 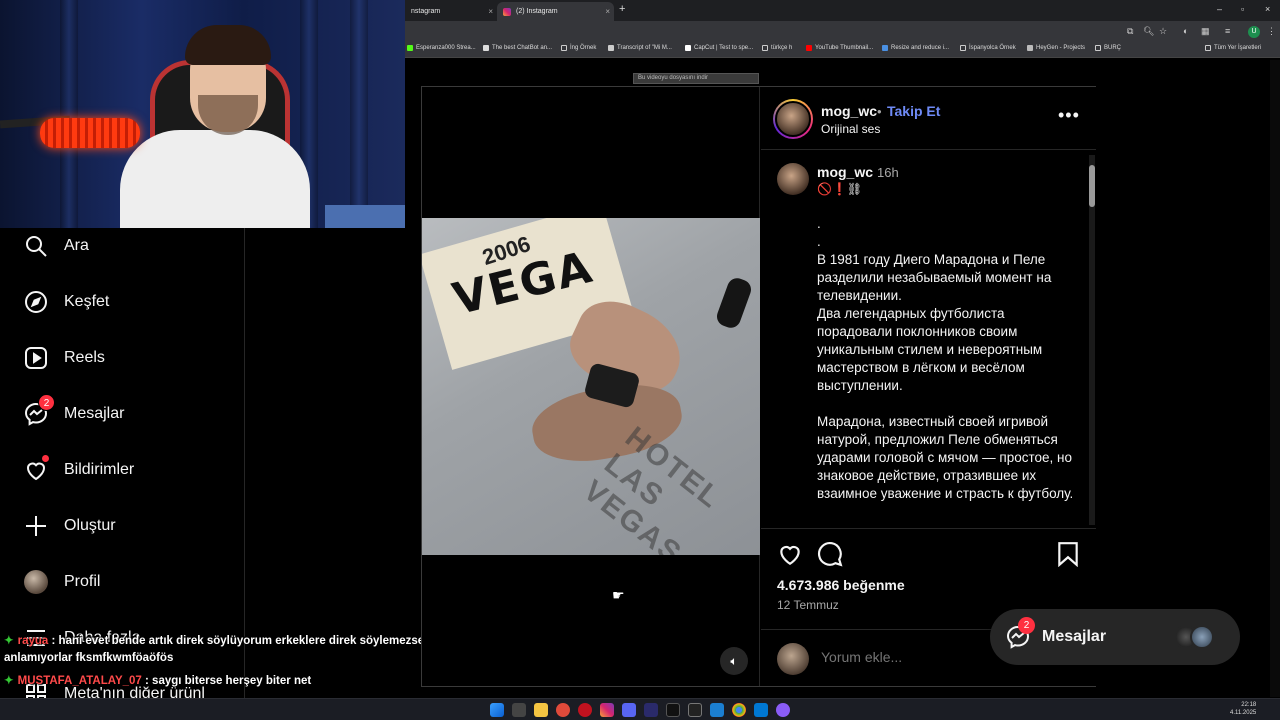 I want to click on new-tab-button: +, so click(x=622, y=9).